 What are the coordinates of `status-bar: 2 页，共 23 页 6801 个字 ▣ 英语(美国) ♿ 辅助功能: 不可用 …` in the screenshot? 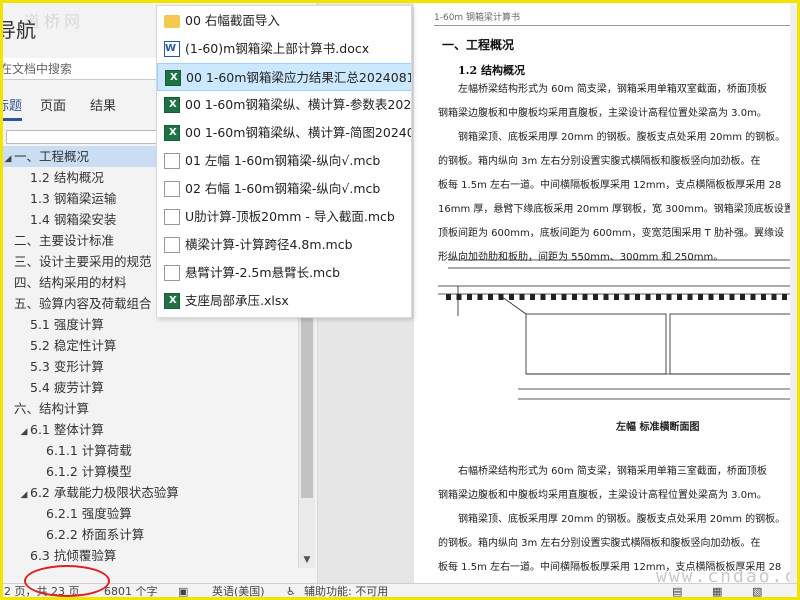 It's located at (400, 591).